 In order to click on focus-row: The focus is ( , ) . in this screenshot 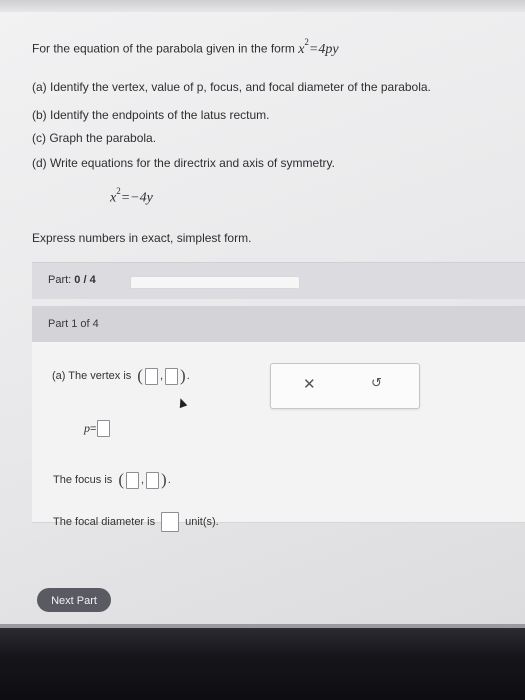, I will do `click(112, 480)`.